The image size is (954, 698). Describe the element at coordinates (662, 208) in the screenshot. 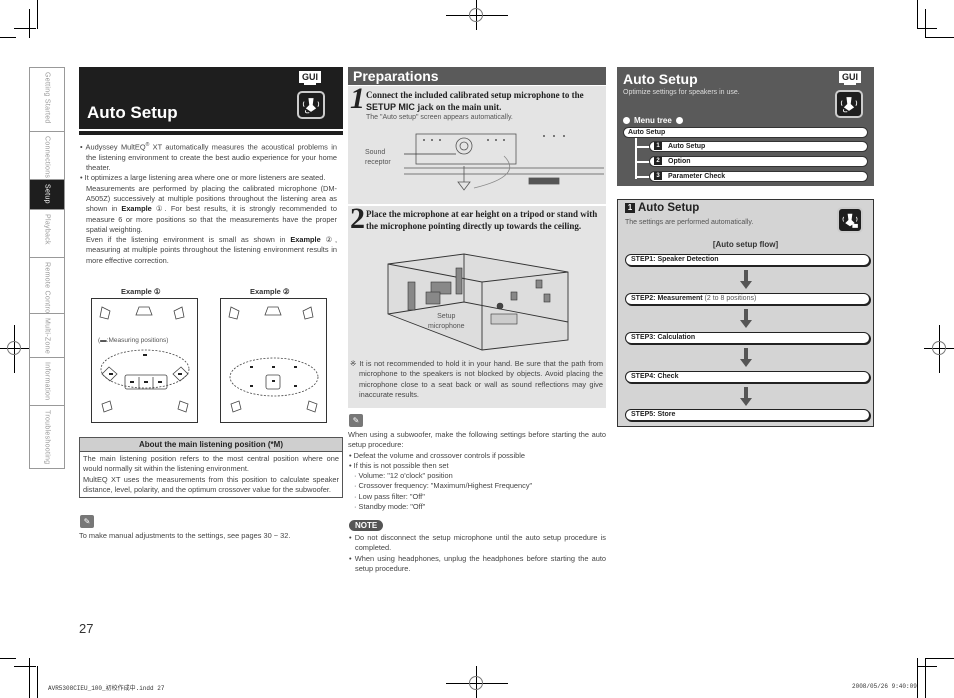

I see `flow-title: 1 Auto Setup` at that location.